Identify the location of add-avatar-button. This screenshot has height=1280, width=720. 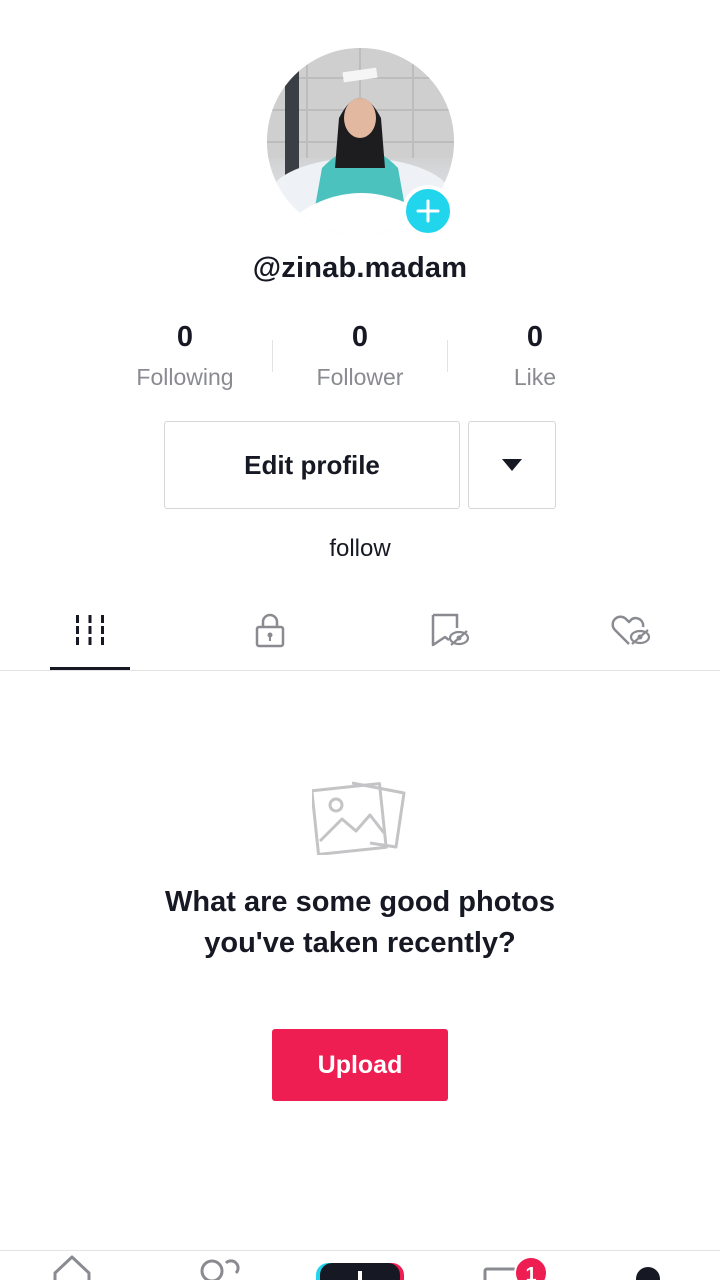
(428, 211).